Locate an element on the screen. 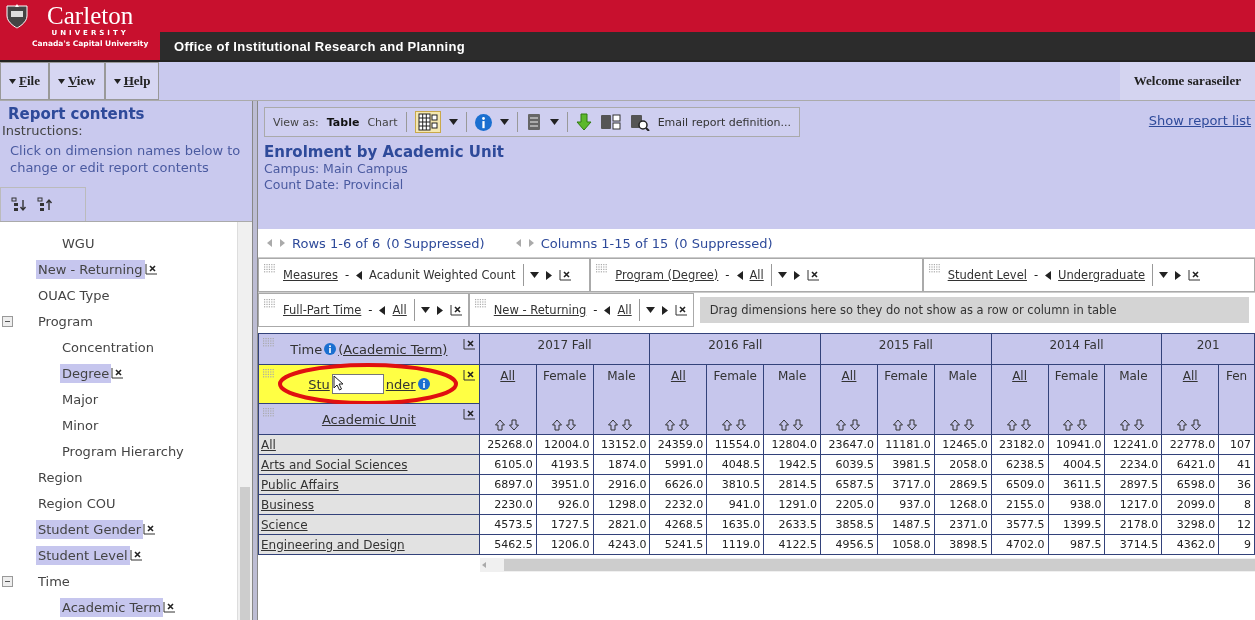  tree-item: Region is located at coordinates (60, 477).